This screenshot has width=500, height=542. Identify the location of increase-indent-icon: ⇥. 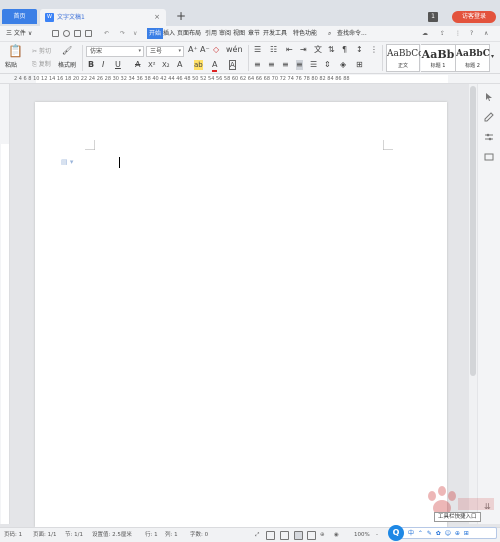
(303, 50).